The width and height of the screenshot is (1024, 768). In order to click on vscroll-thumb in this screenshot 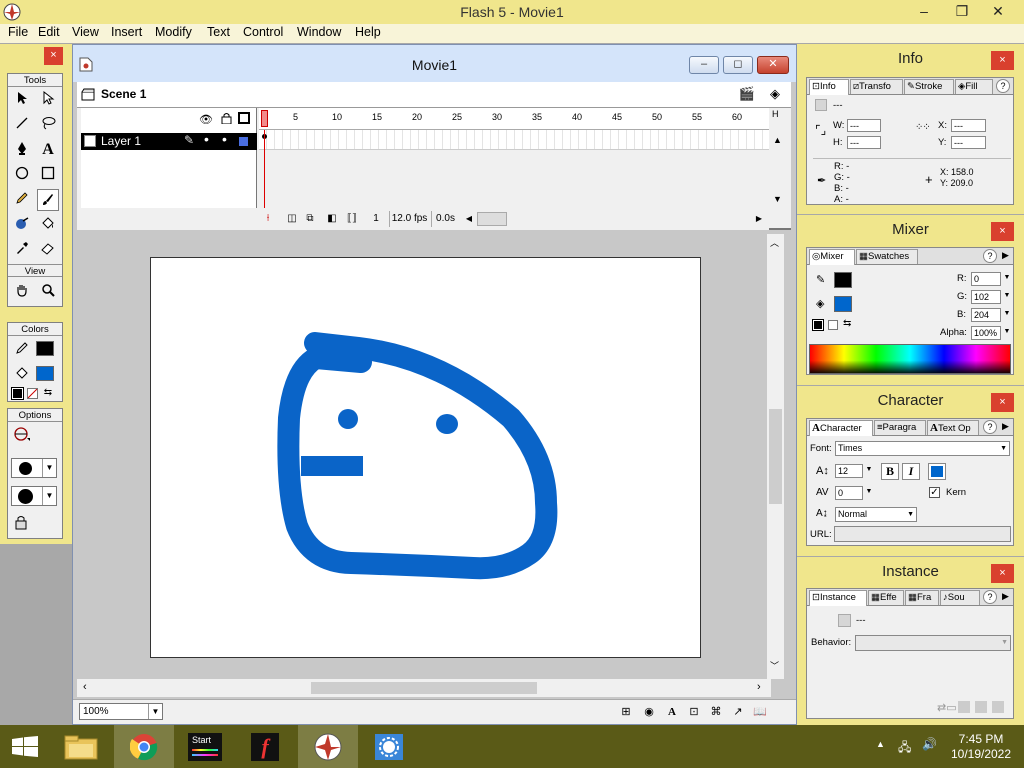, I will do `click(775, 456)`.